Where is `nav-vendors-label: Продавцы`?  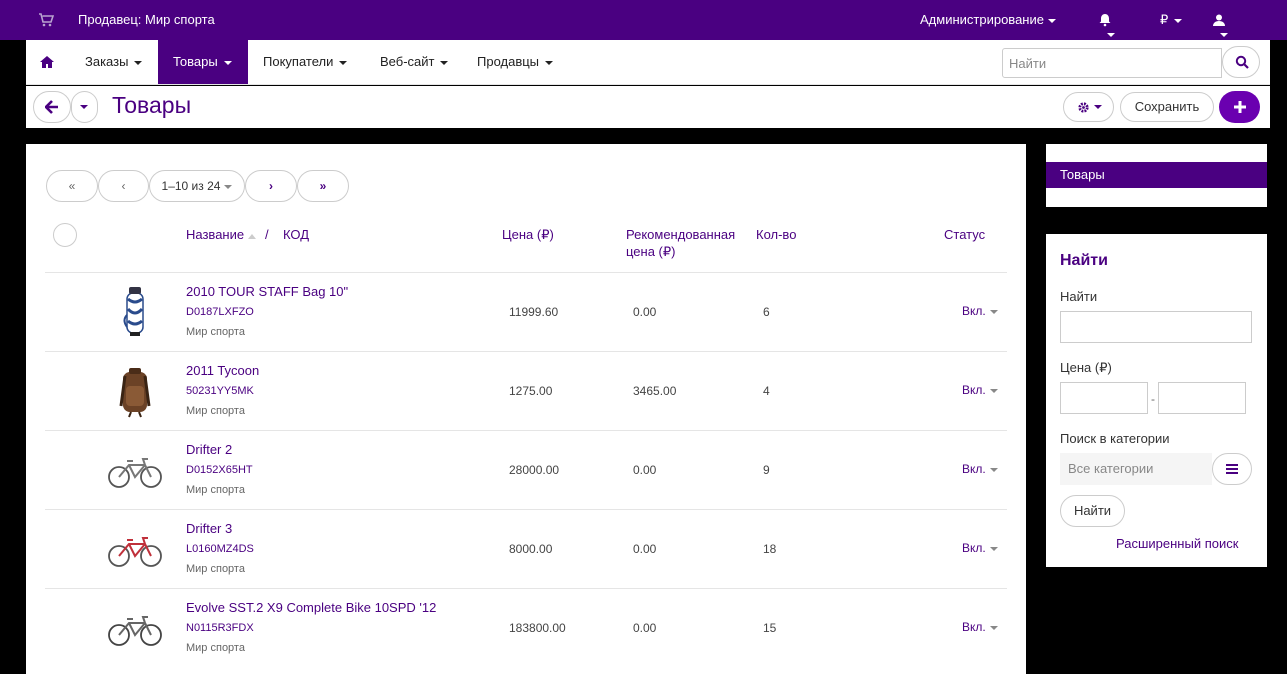
nav-vendors-label: Продавцы is located at coordinates (508, 61).